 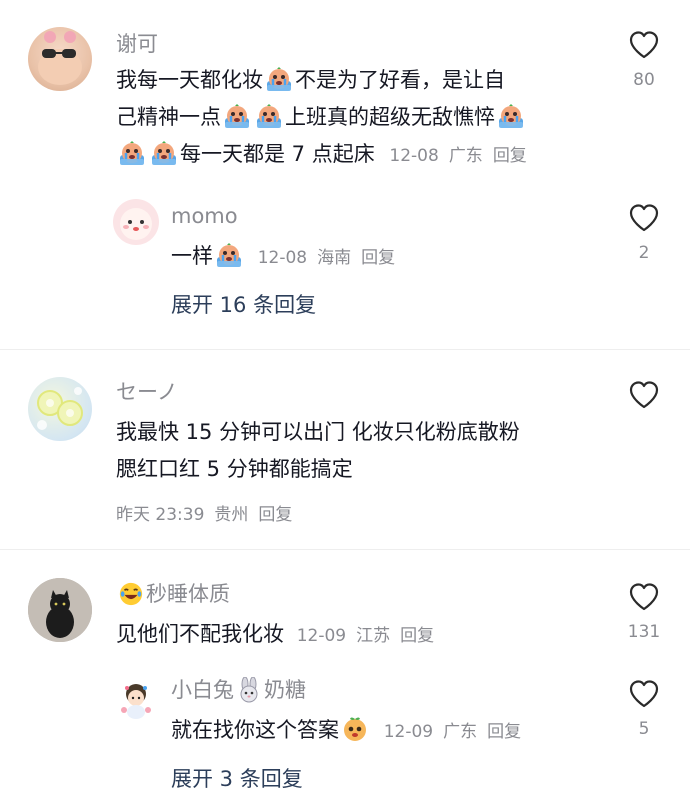 What do you see at coordinates (234, 469) in the screenshot?
I see `comment-text-line: 腮红口红 5 分钟都能搞定` at bounding box center [234, 469].